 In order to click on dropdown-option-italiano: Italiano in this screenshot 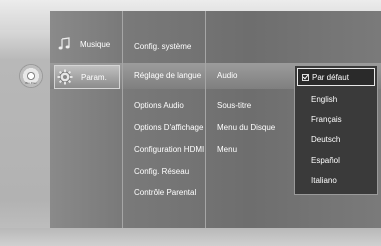, I will do `click(336, 180)`.